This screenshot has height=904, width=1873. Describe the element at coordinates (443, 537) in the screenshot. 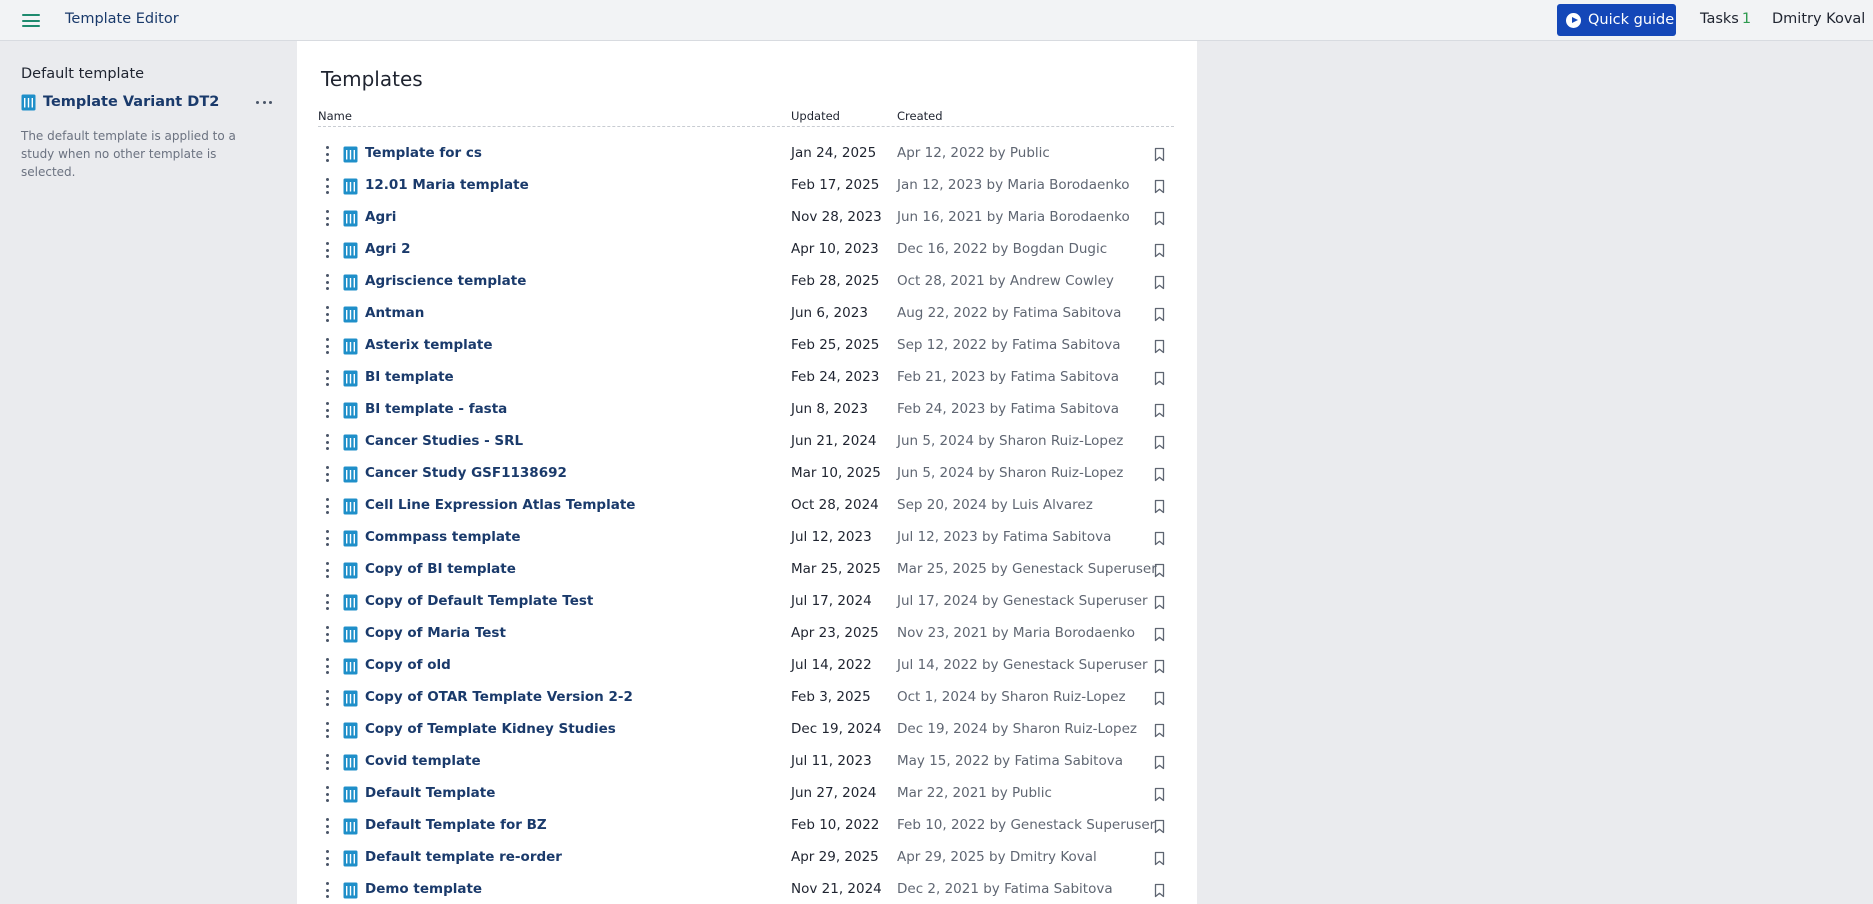

I see `template-name-link: Commpass template` at that location.